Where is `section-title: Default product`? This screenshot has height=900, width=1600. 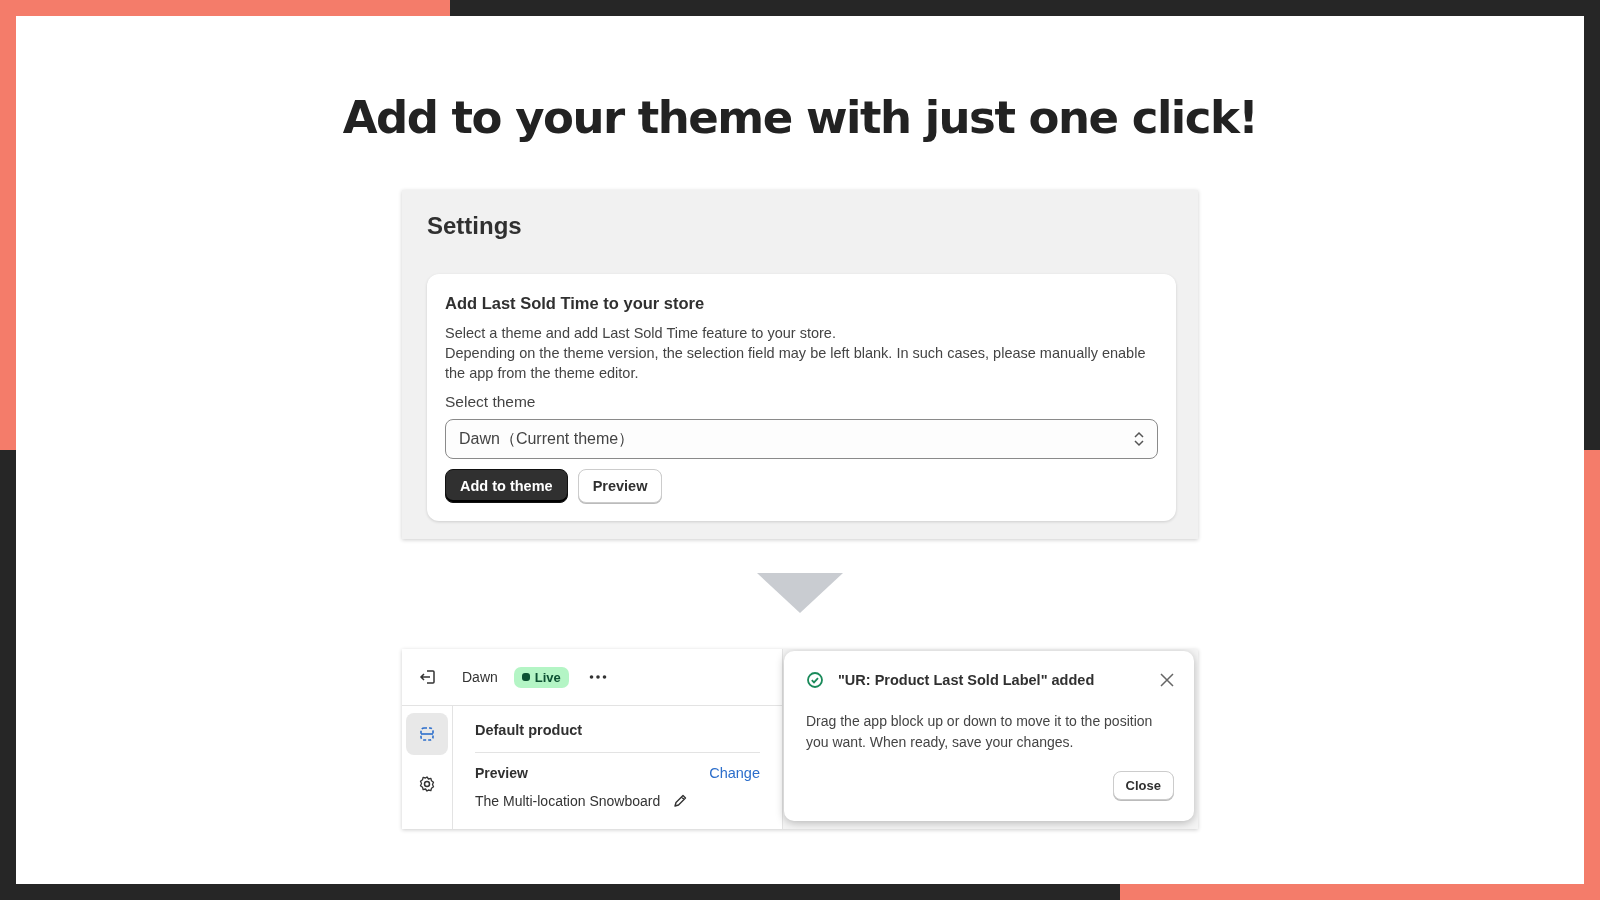
section-title: Default product is located at coordinates (617, 737).